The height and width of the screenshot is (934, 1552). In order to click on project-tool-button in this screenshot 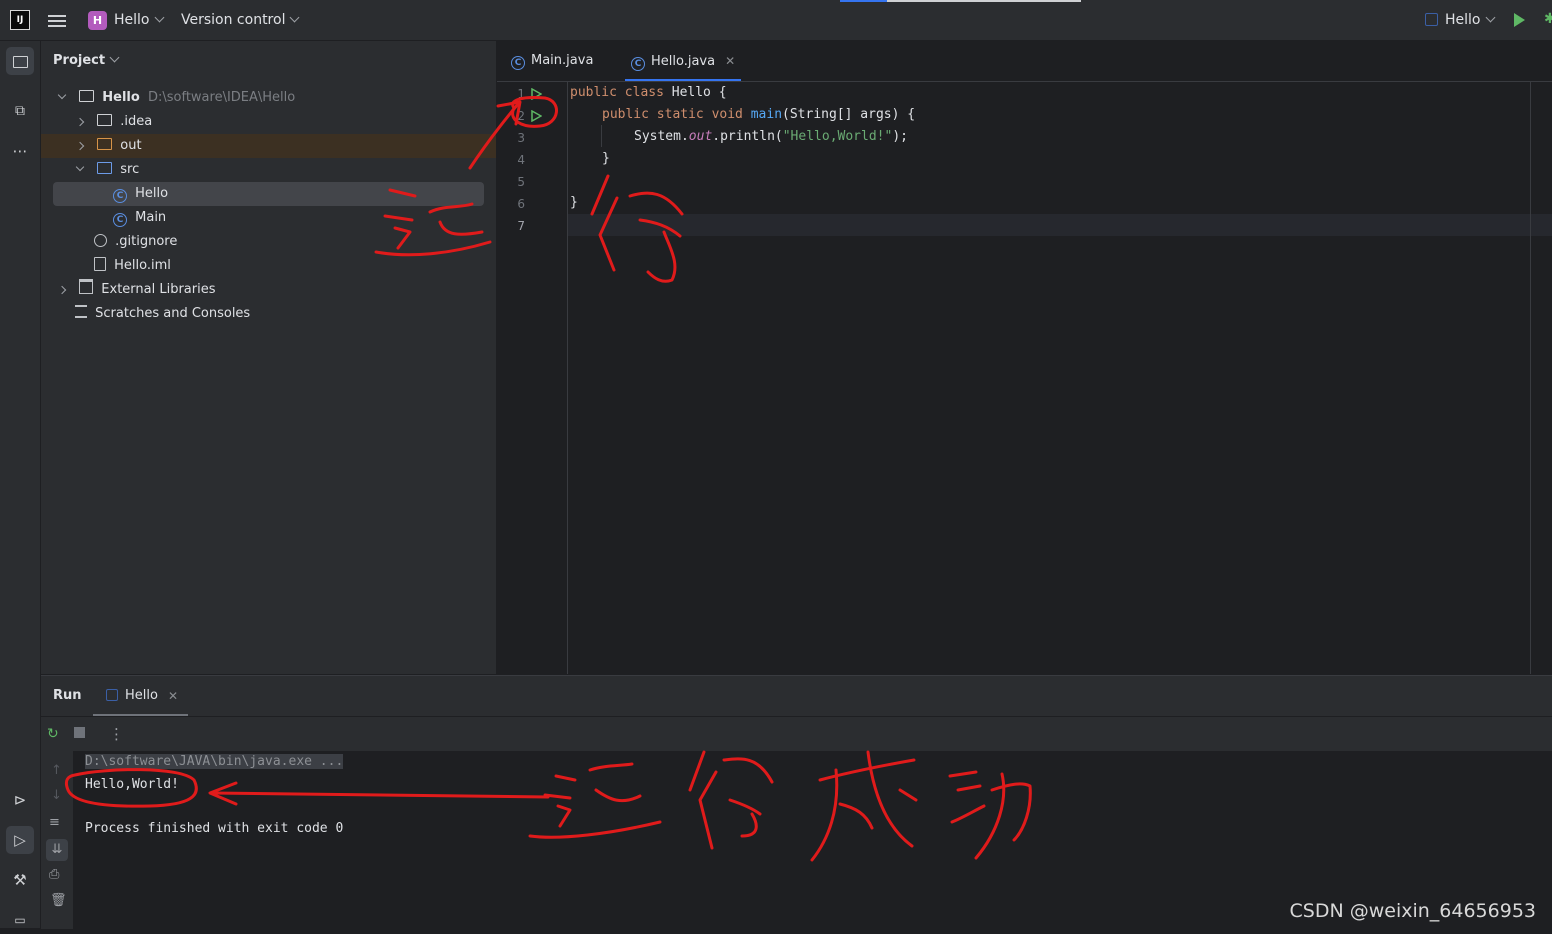, I will do `click(20, 61)`.